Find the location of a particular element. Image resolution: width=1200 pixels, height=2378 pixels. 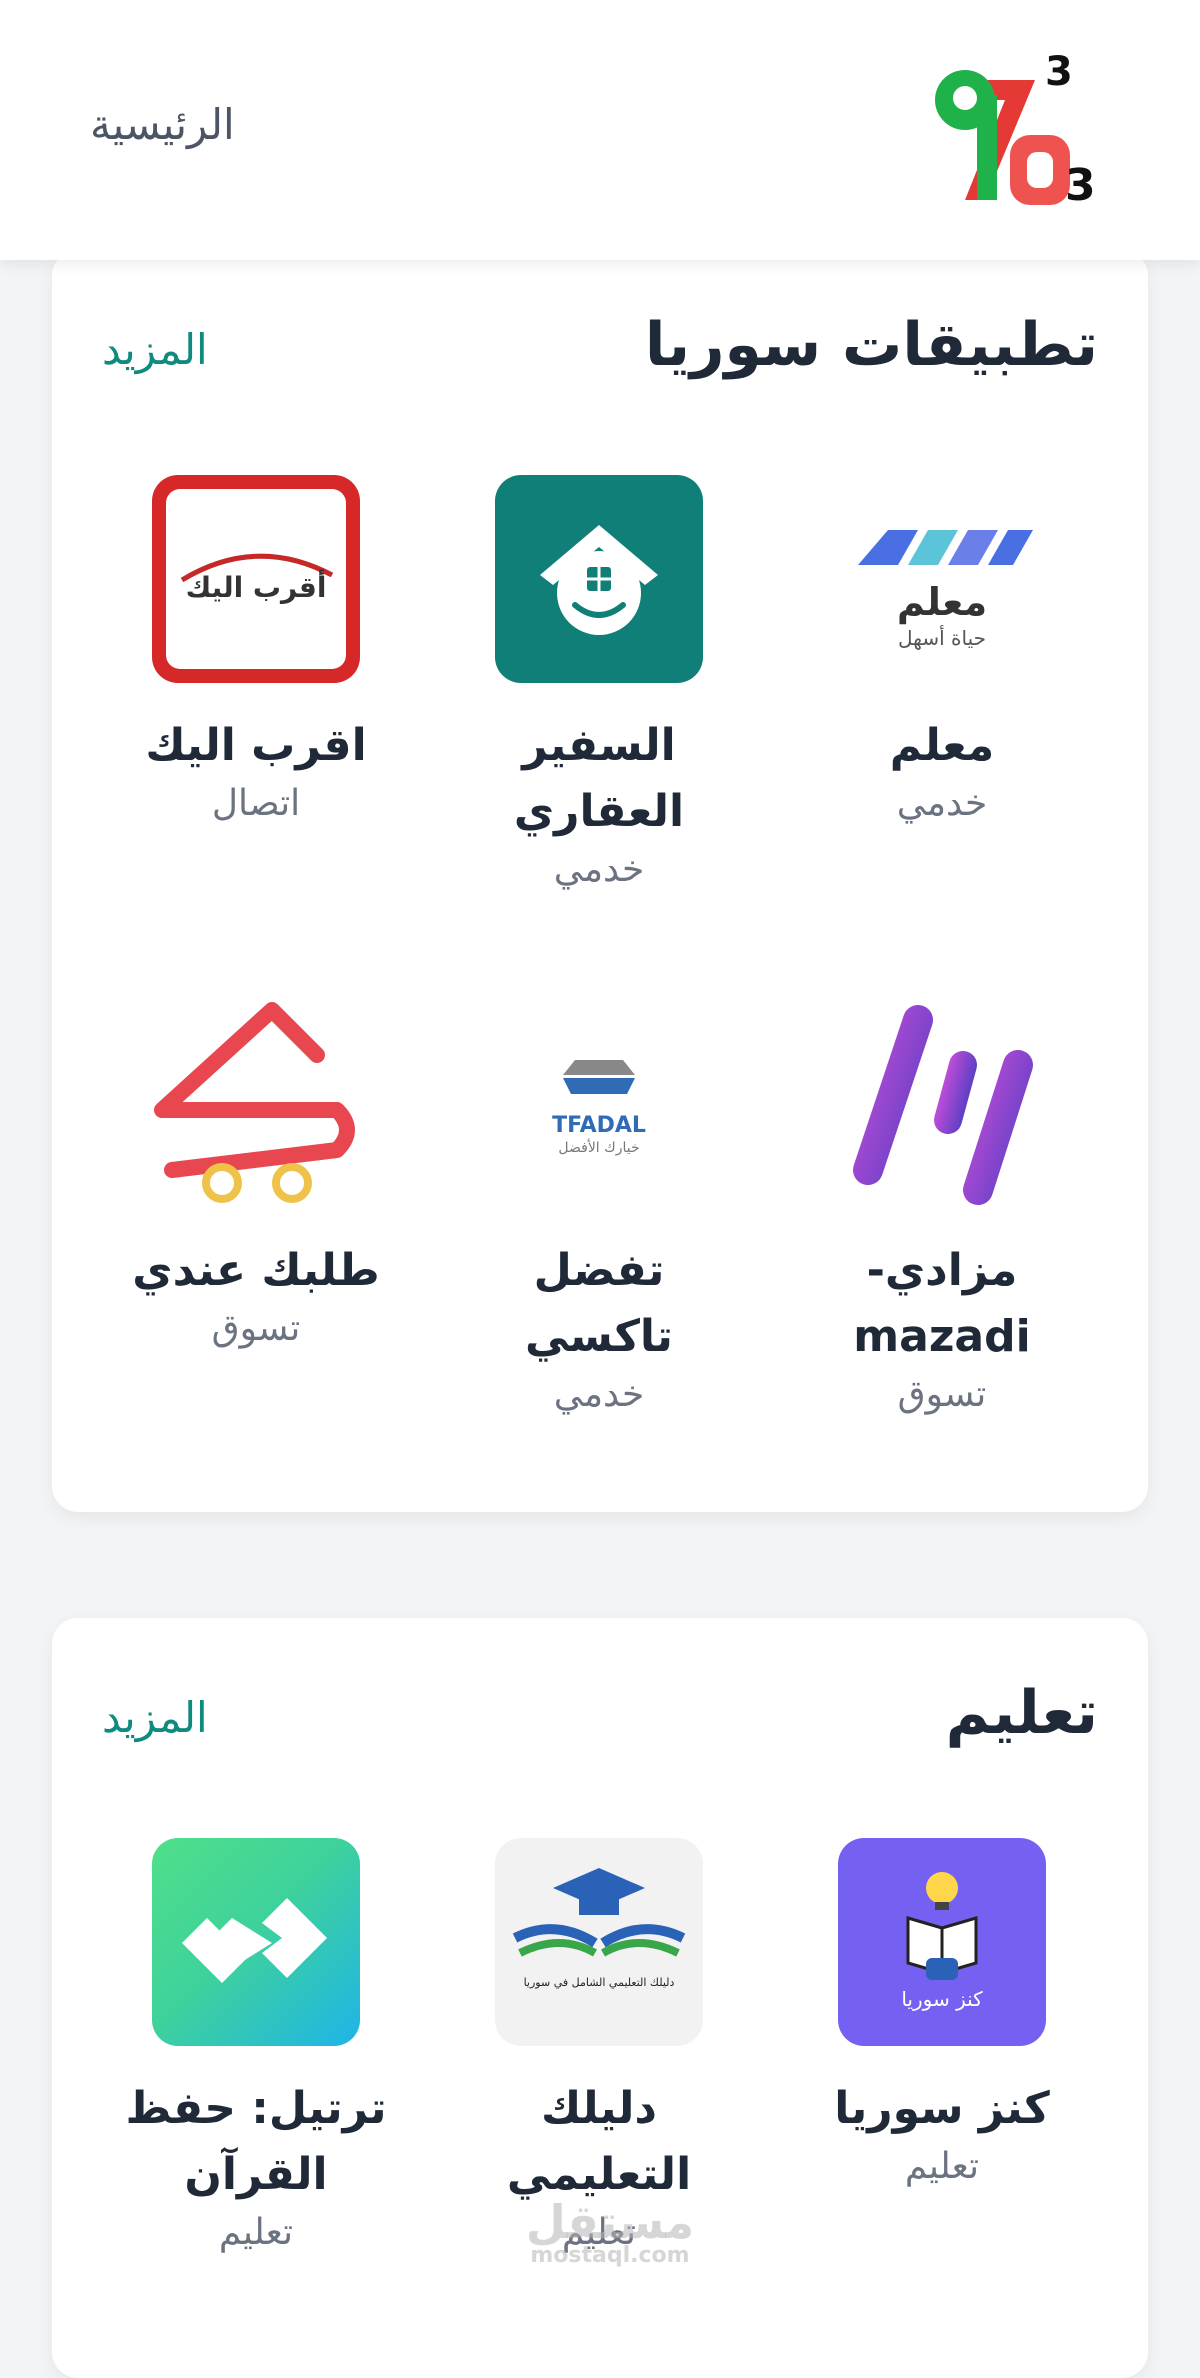

app-card-tfadal-taxi: TFADAL خيارك الأفضل تفضل تاكسي خدمي is located at coordinates (599, 1207).